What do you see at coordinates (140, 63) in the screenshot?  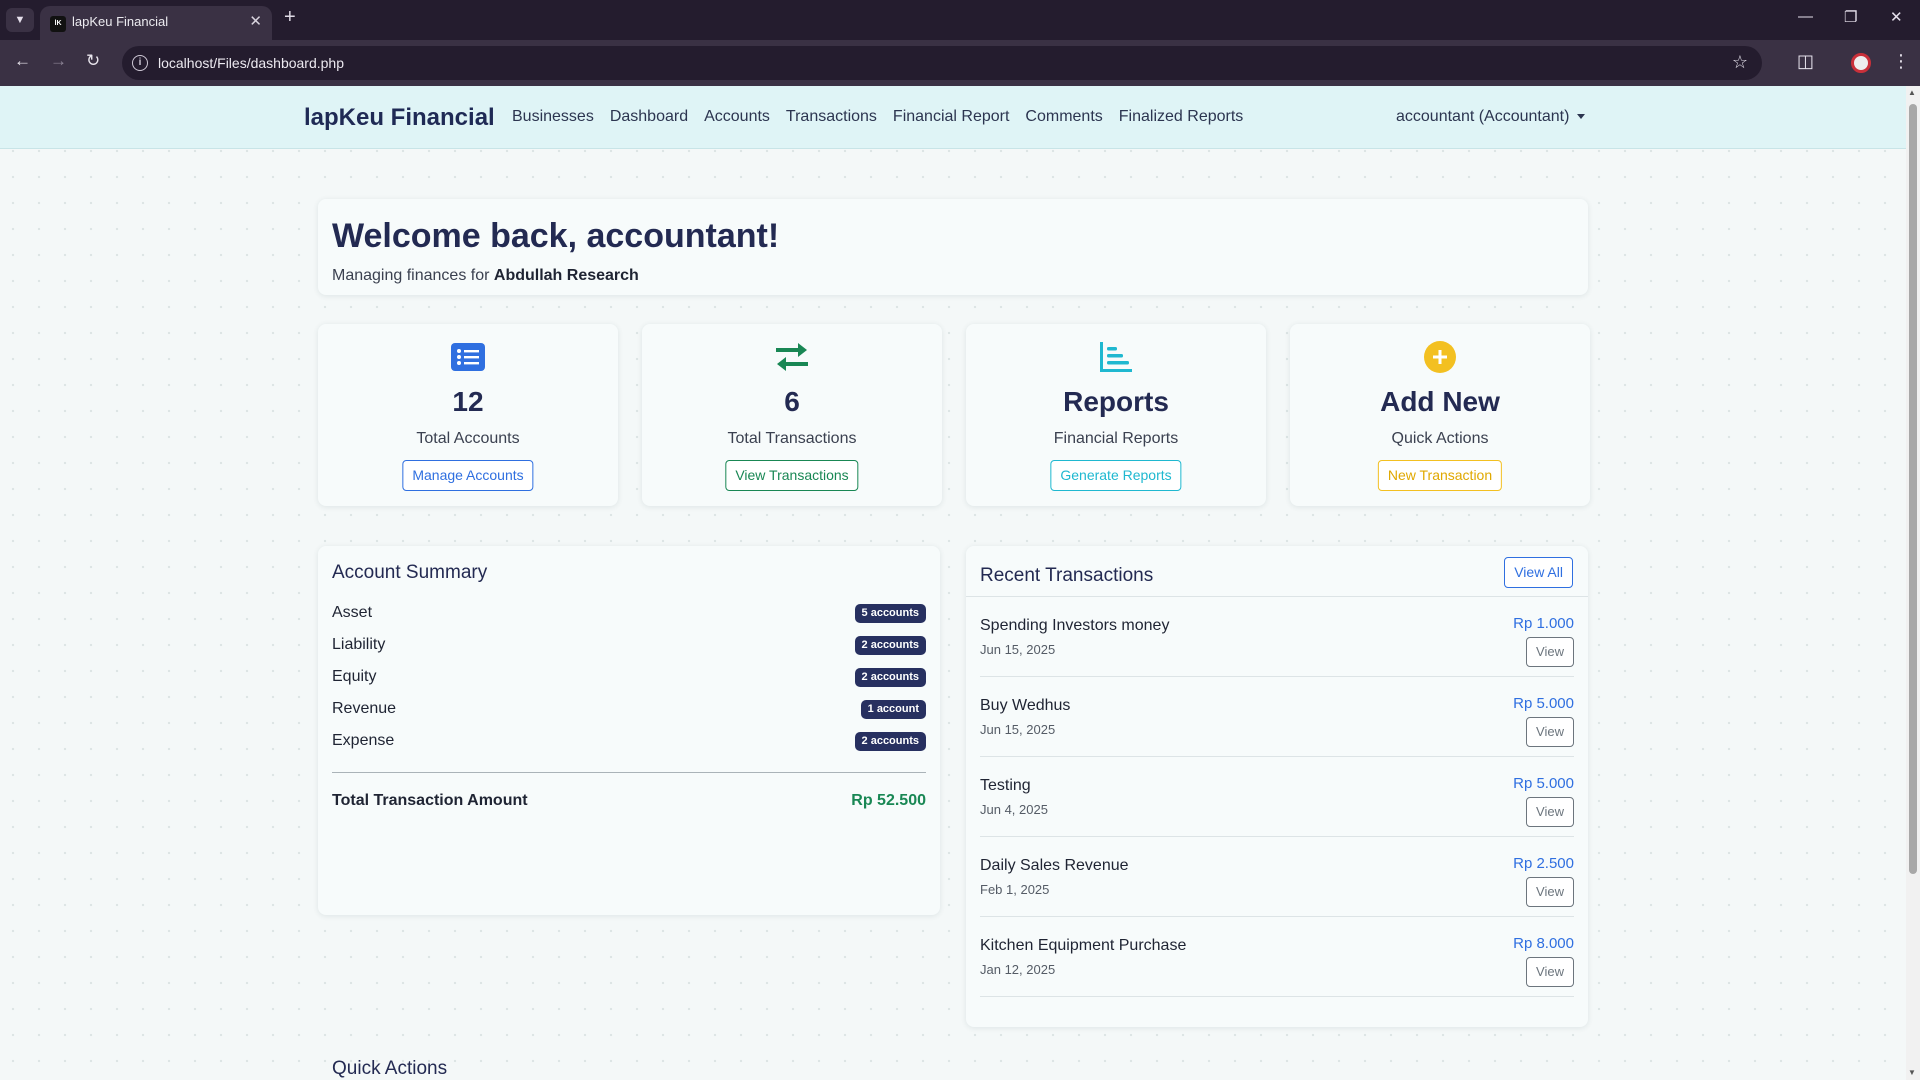 I see `site-info-icon: i` at bounding box center [140, 63].